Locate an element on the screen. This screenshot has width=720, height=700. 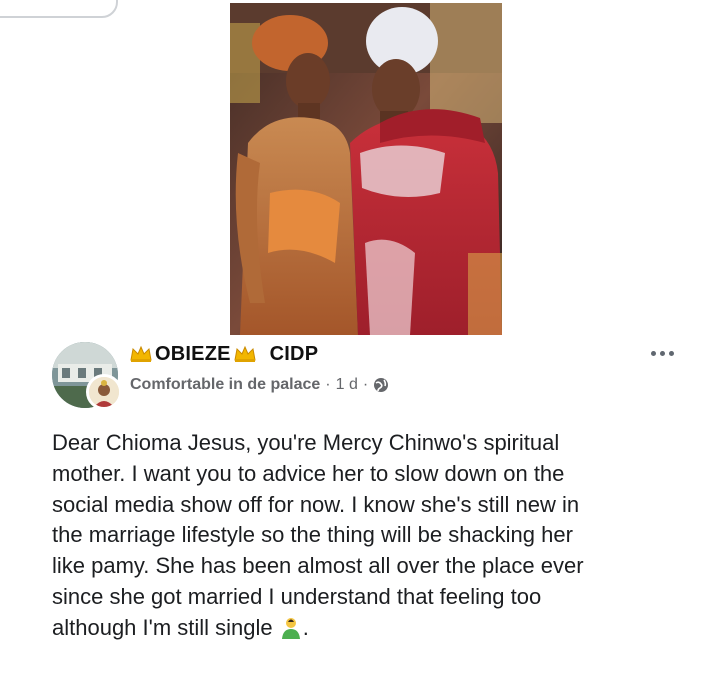
author-name-part2: CIDP is located at coordinates (294, 354).